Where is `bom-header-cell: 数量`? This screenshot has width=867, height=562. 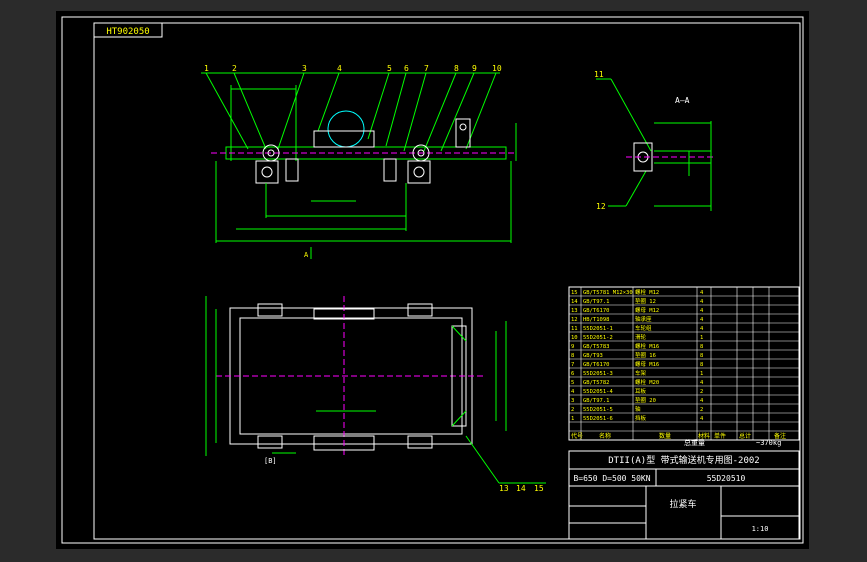 bom-header-cell: 数量 is located at coordinates (665, 436).